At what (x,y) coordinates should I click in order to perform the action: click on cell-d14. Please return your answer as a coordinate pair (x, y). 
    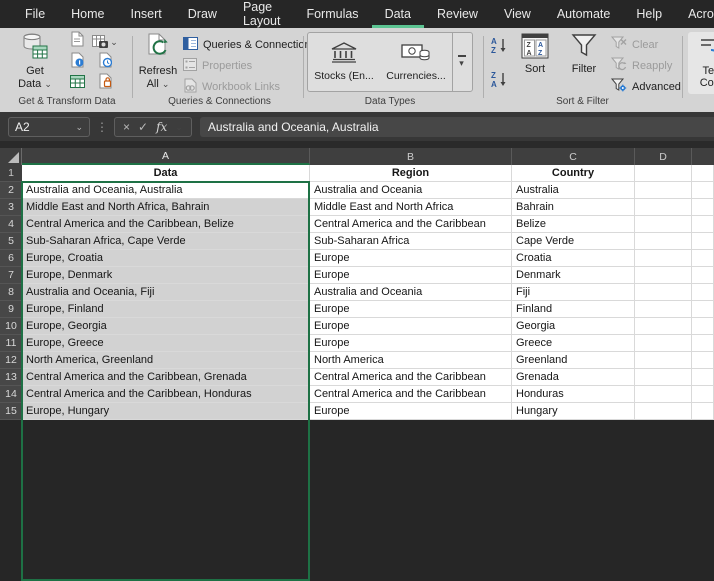
    Looking at the image, I should click on (663, 394).